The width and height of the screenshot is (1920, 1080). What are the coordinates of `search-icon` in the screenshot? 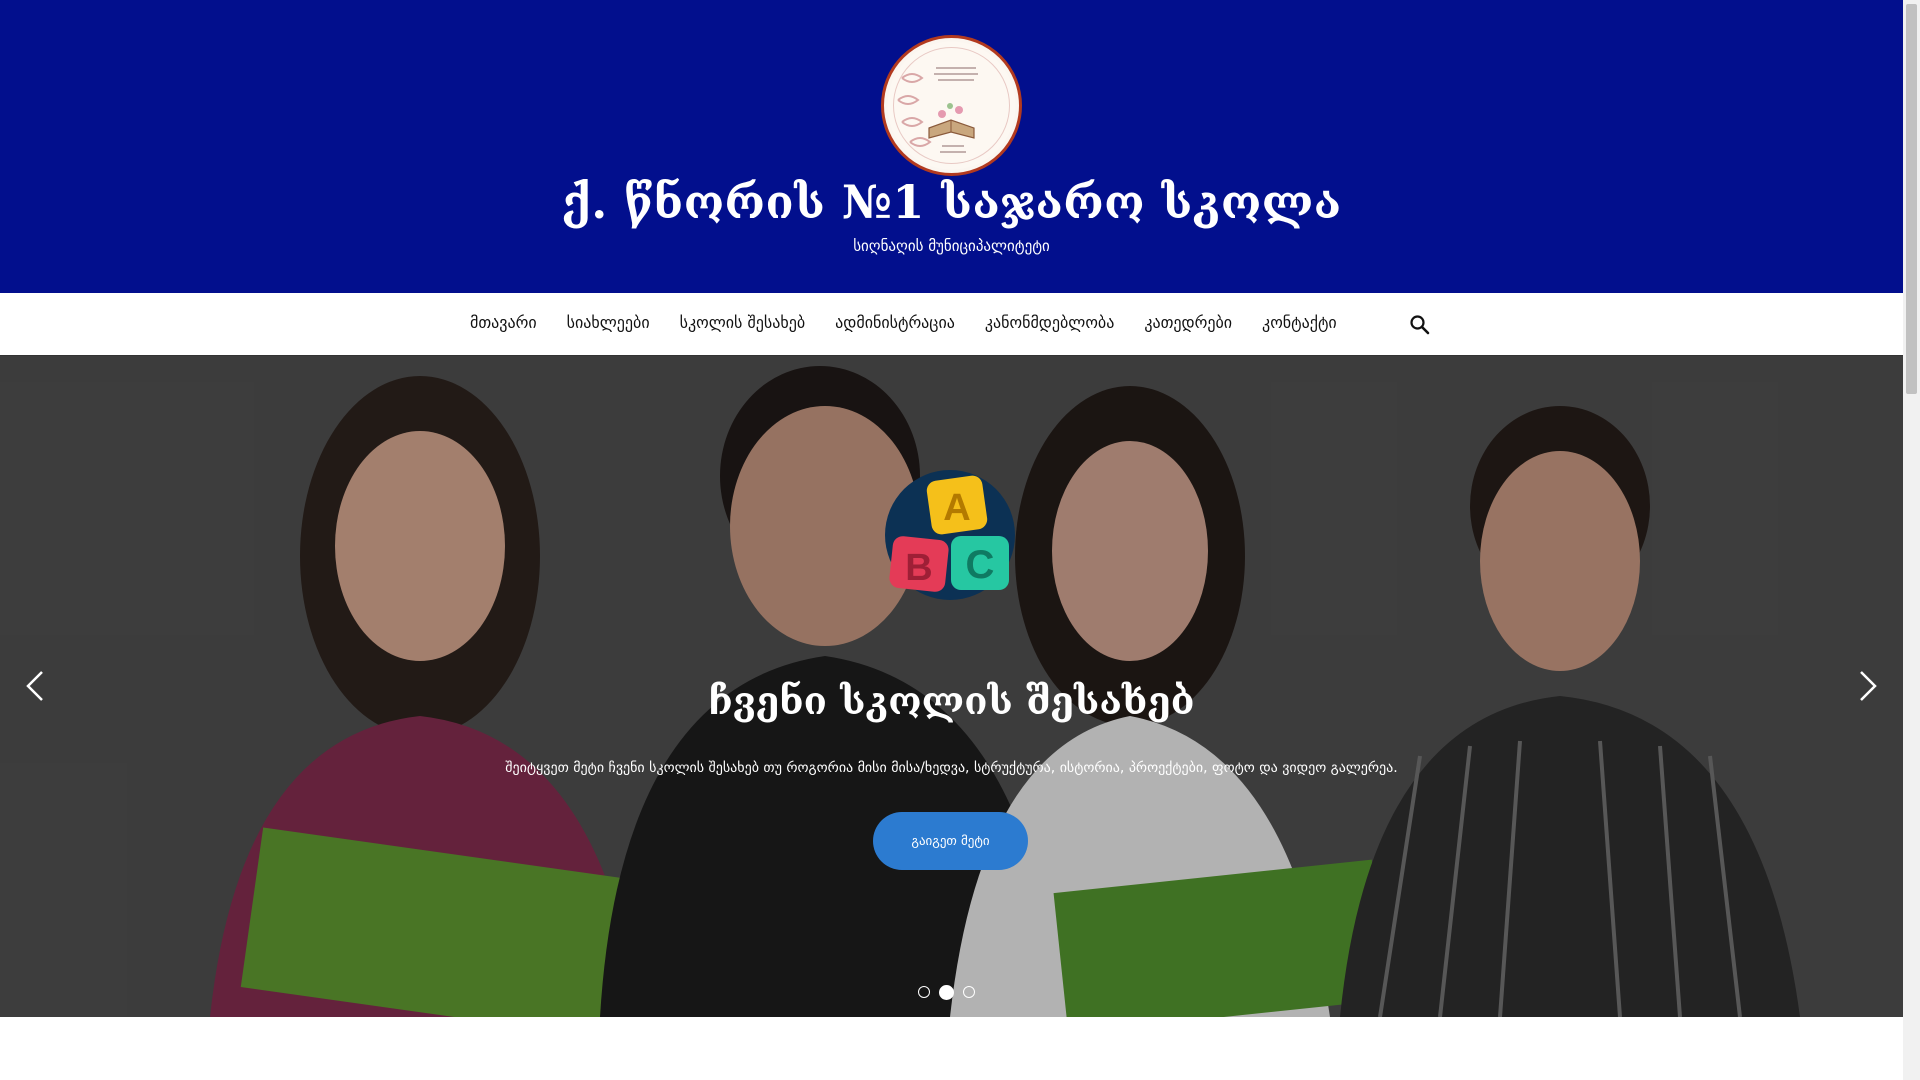 It's located at (1420, 325).